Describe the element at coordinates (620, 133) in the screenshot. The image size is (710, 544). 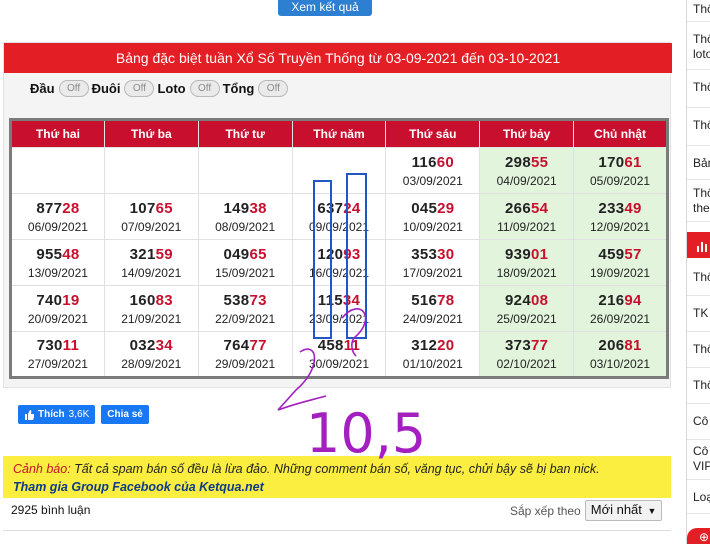
I see `col-header: Chủ nhật` at that location.